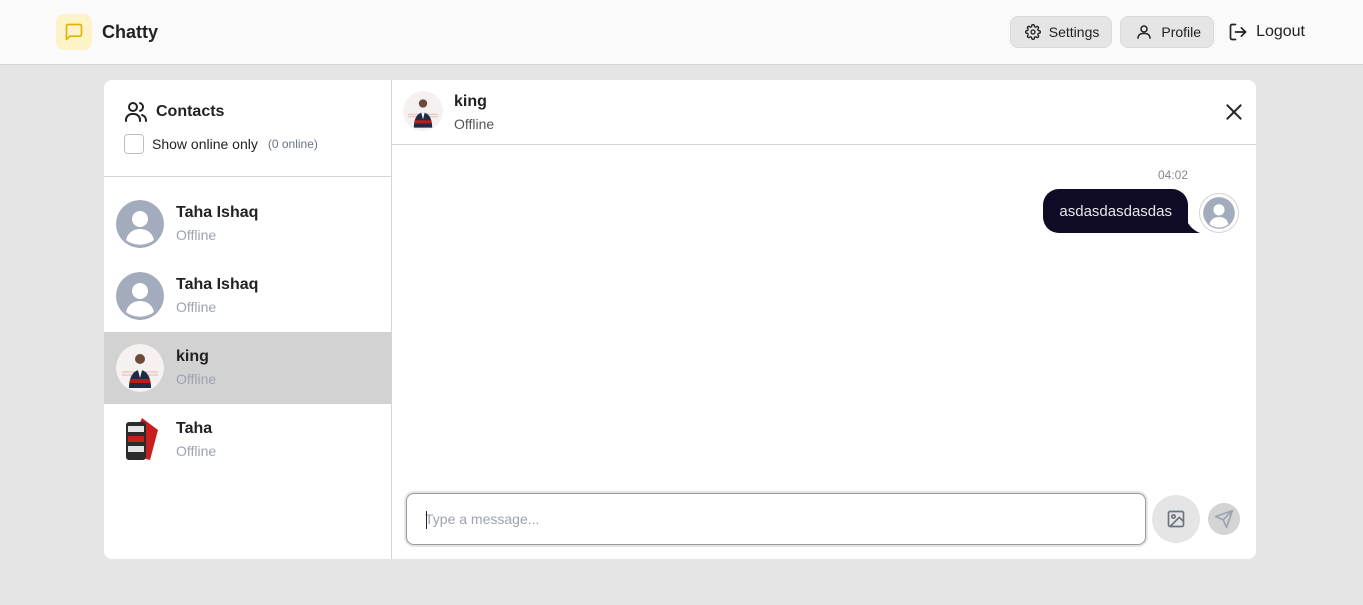 The image size is (1363, 605). Describe the element at coordinates (247, 368) in the screenshot. I see `contact-item-selected: king Offline` at that location.